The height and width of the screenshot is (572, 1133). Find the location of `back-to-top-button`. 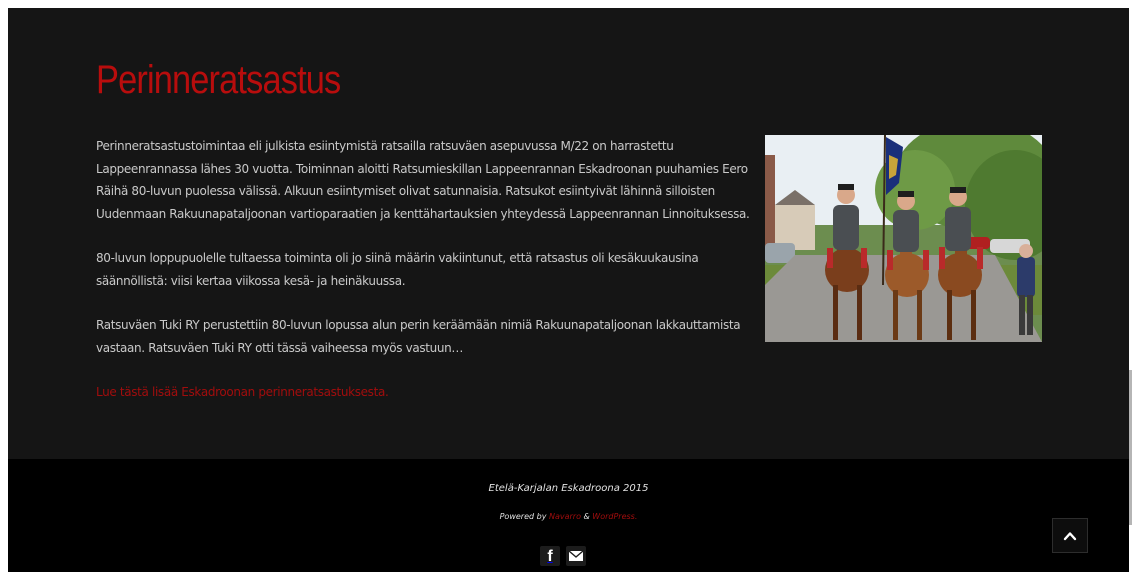

back-to-top-button is located at coordinates (1070, 535).